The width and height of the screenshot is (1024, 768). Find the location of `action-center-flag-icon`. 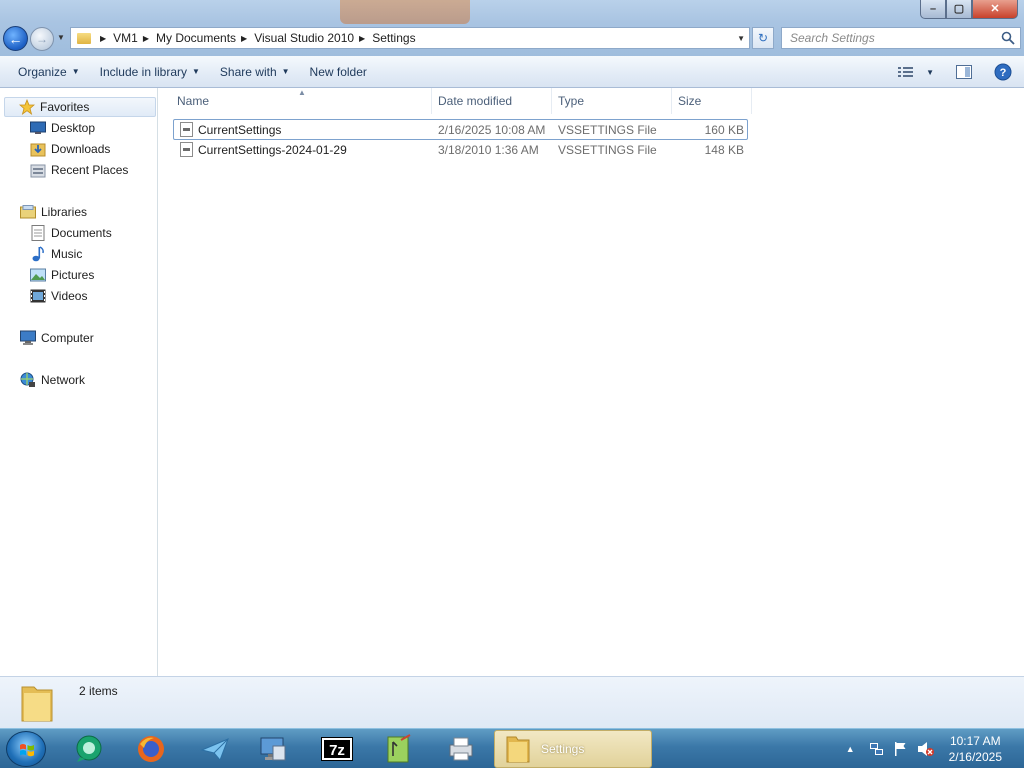

action-center-flag-icon is located at coordinates (901, 749).